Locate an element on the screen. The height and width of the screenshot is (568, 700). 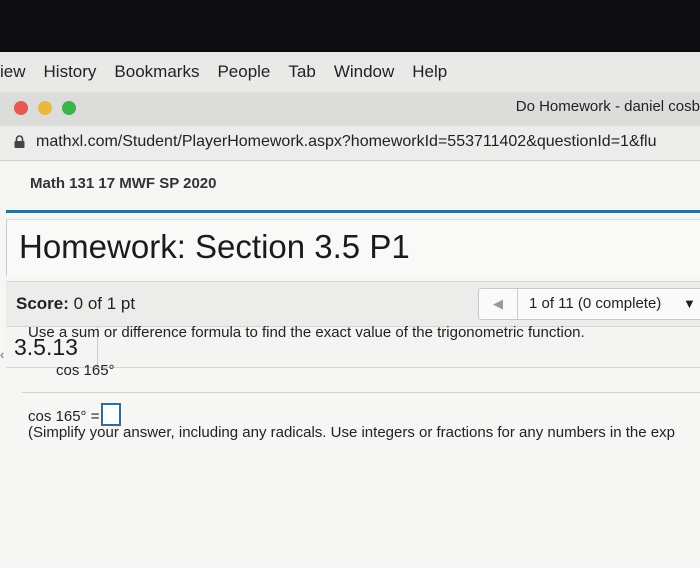
menu-history: History is located at coordinates (70, 72).